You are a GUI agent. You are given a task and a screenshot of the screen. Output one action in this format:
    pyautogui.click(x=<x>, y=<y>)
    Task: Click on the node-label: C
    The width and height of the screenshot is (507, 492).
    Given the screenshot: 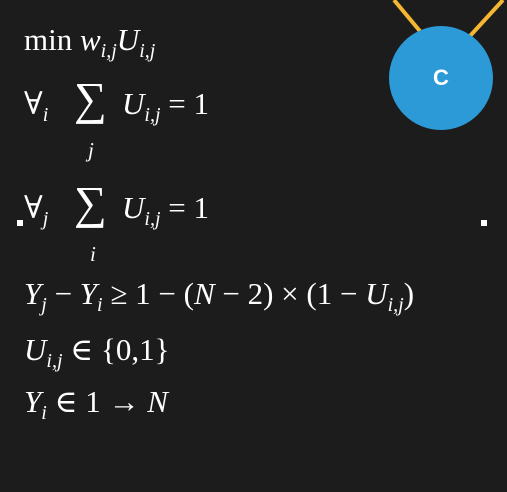 What is the action you would take?
    pyautogui.click(x=441, y=77)
    